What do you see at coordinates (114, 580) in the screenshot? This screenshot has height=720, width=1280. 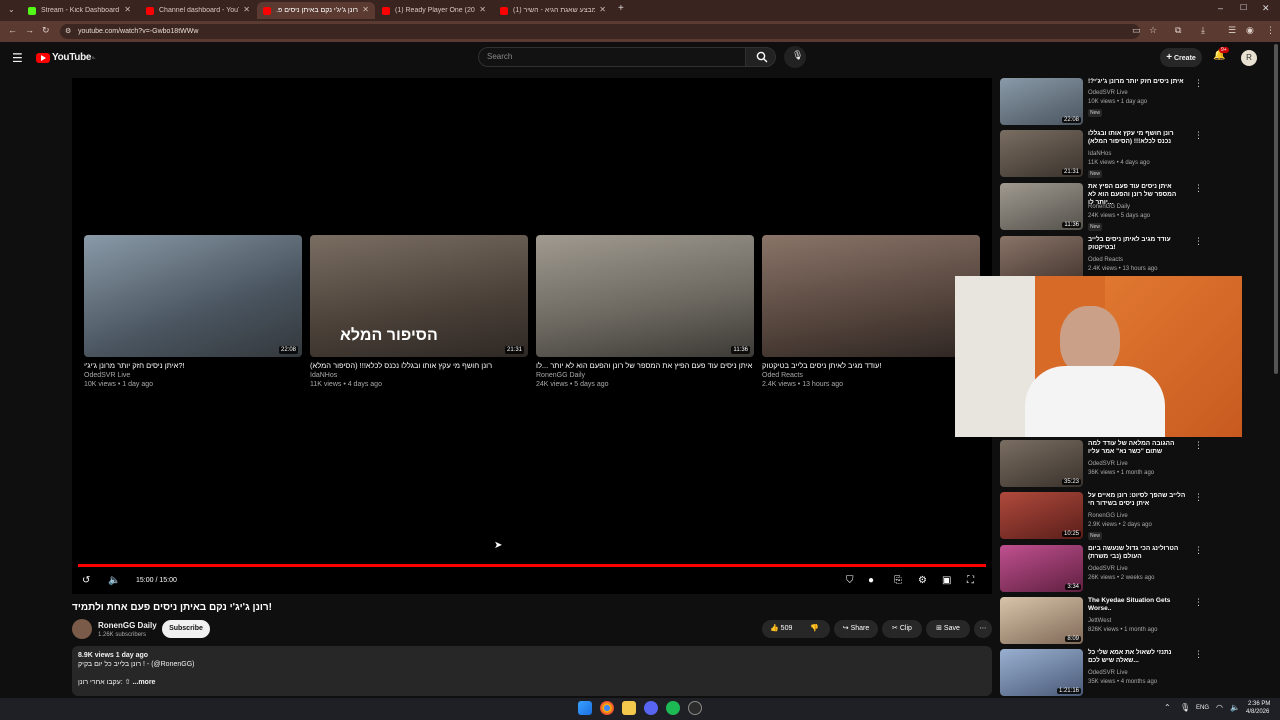 I see `volume-icon: 🔈` at bounding box center [114, 580].